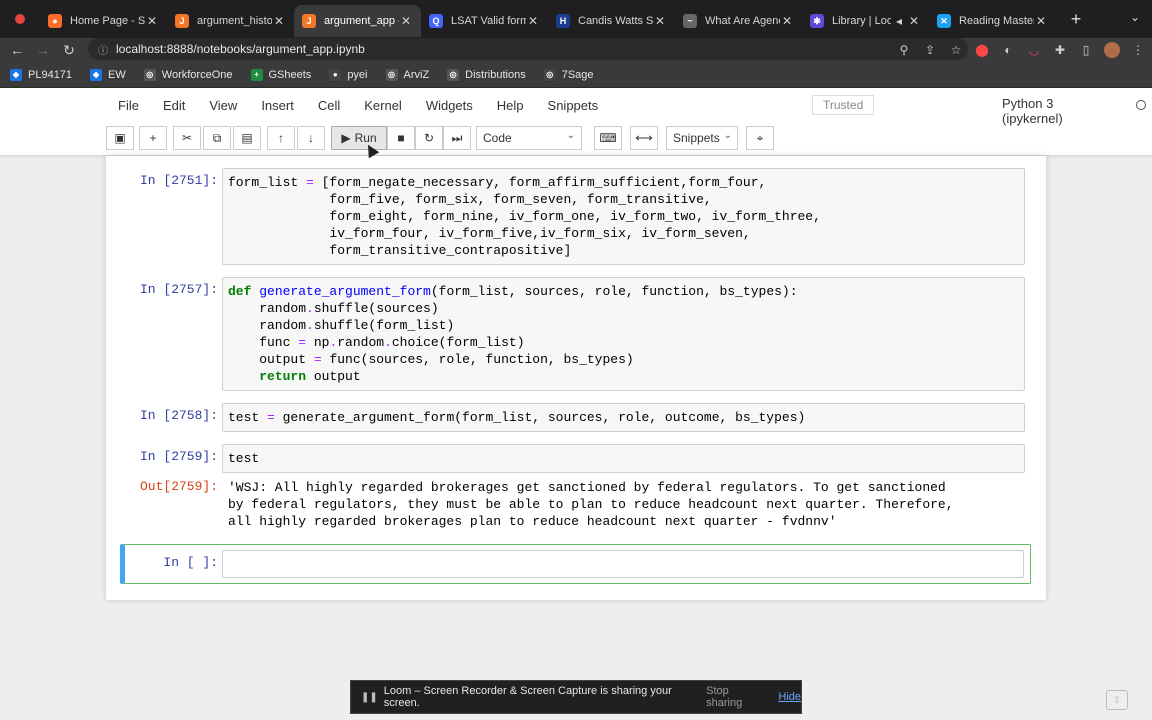  Describe the element at coordinates (69, 50) in the screenshot. I see `reload-icon: ↻` at that location.